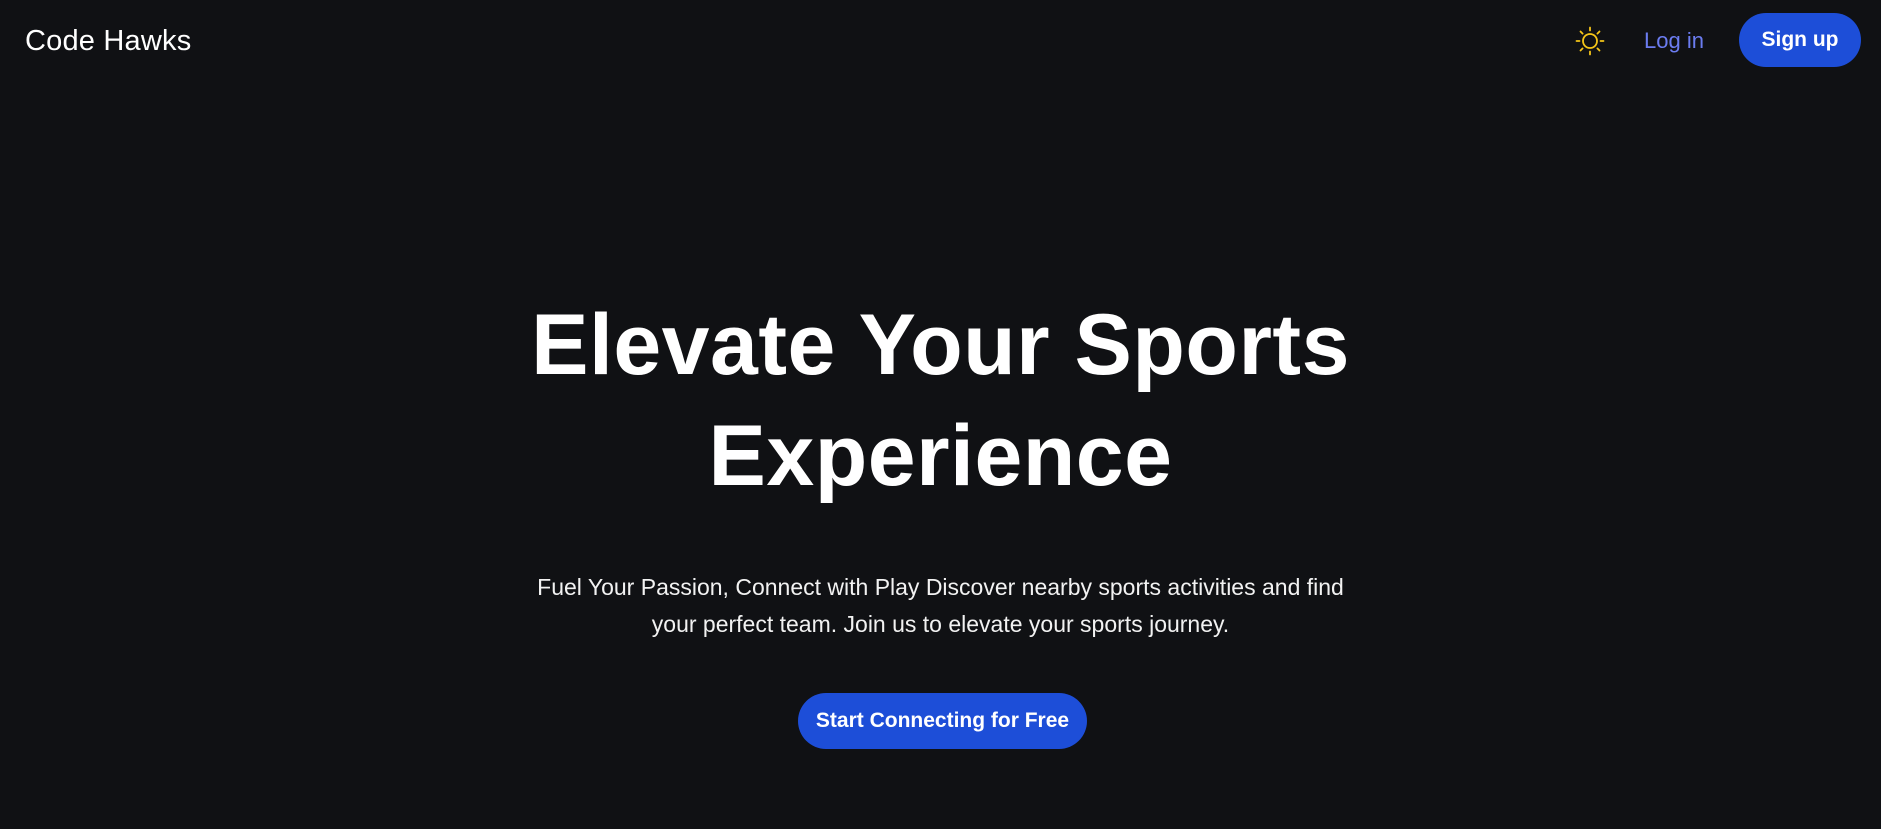 The width and height of the screenshot is (1881, 829). What do you see at coordinates (940, 41) in the screenshot?
I see `top-nav: Code Hawks Log in Sign up` at bounding box center [940, 41].